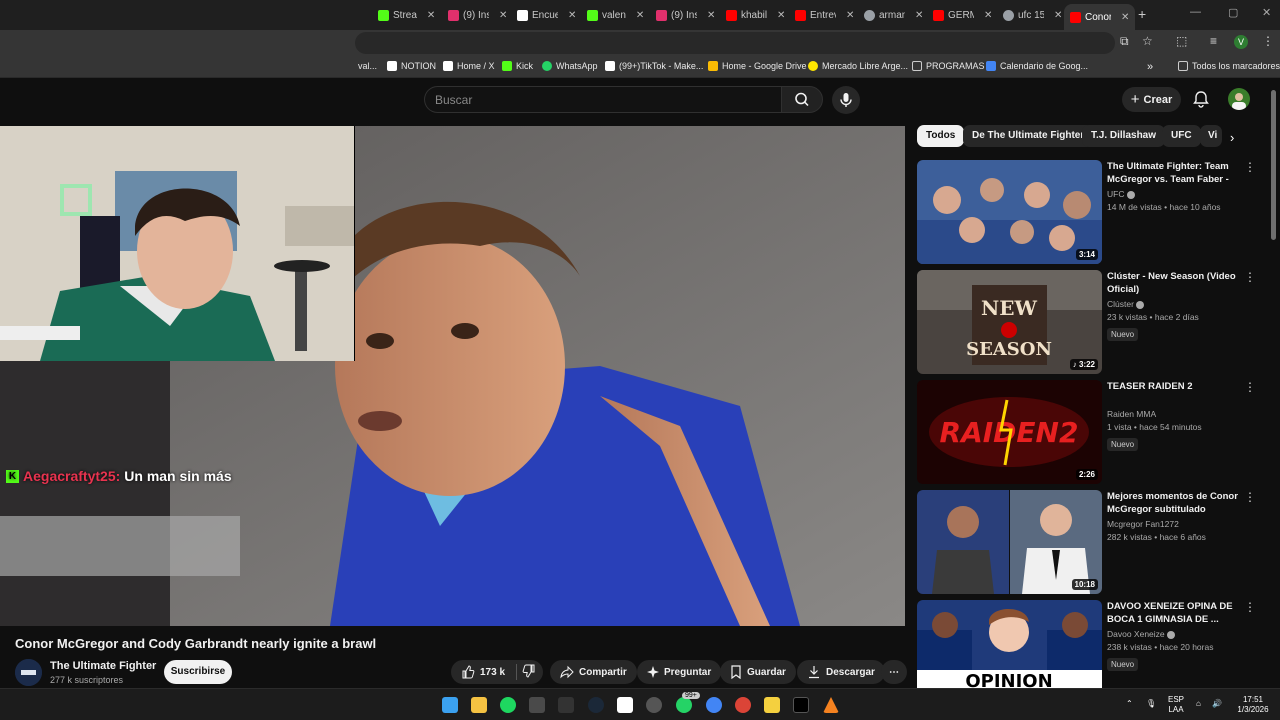 The height and width of the screenshot is (720, 1280). What do you see at coordinates (411, 66) in the screenshot?
I see `bookmark-2: NOTION` at bounding box center [411, 66].